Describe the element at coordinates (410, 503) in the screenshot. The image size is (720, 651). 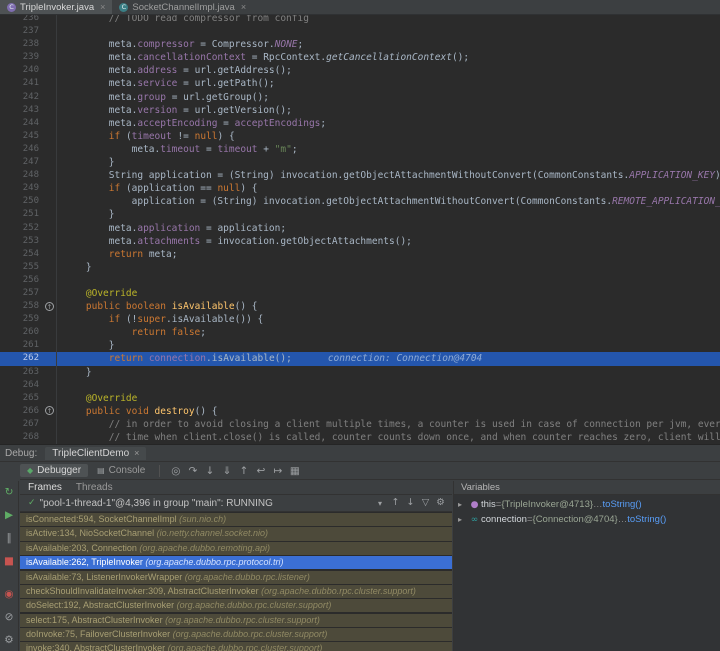
I see `next-frame-icon: ↓` at that location.